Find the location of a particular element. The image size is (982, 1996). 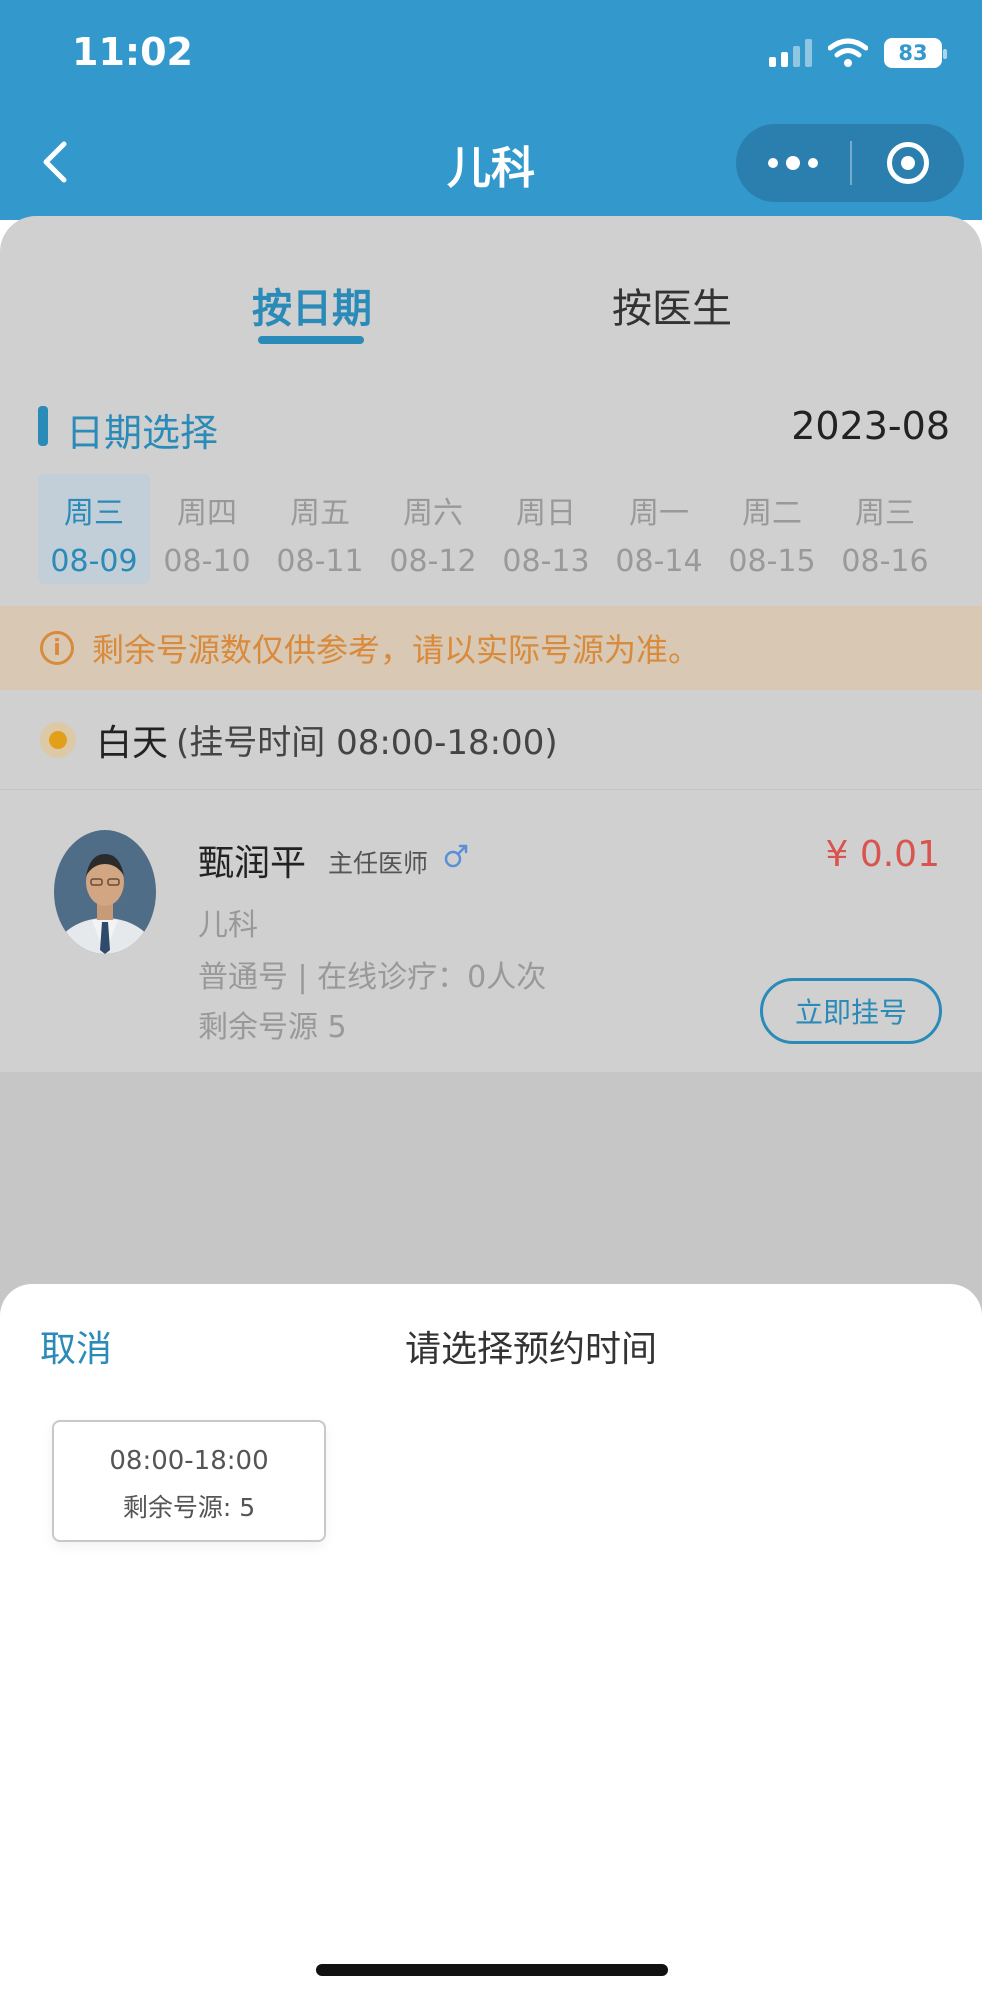

notice-banner: i 剩余号源数仅供参考，请以实际号源为准。 is located at coordinates (491, 648).